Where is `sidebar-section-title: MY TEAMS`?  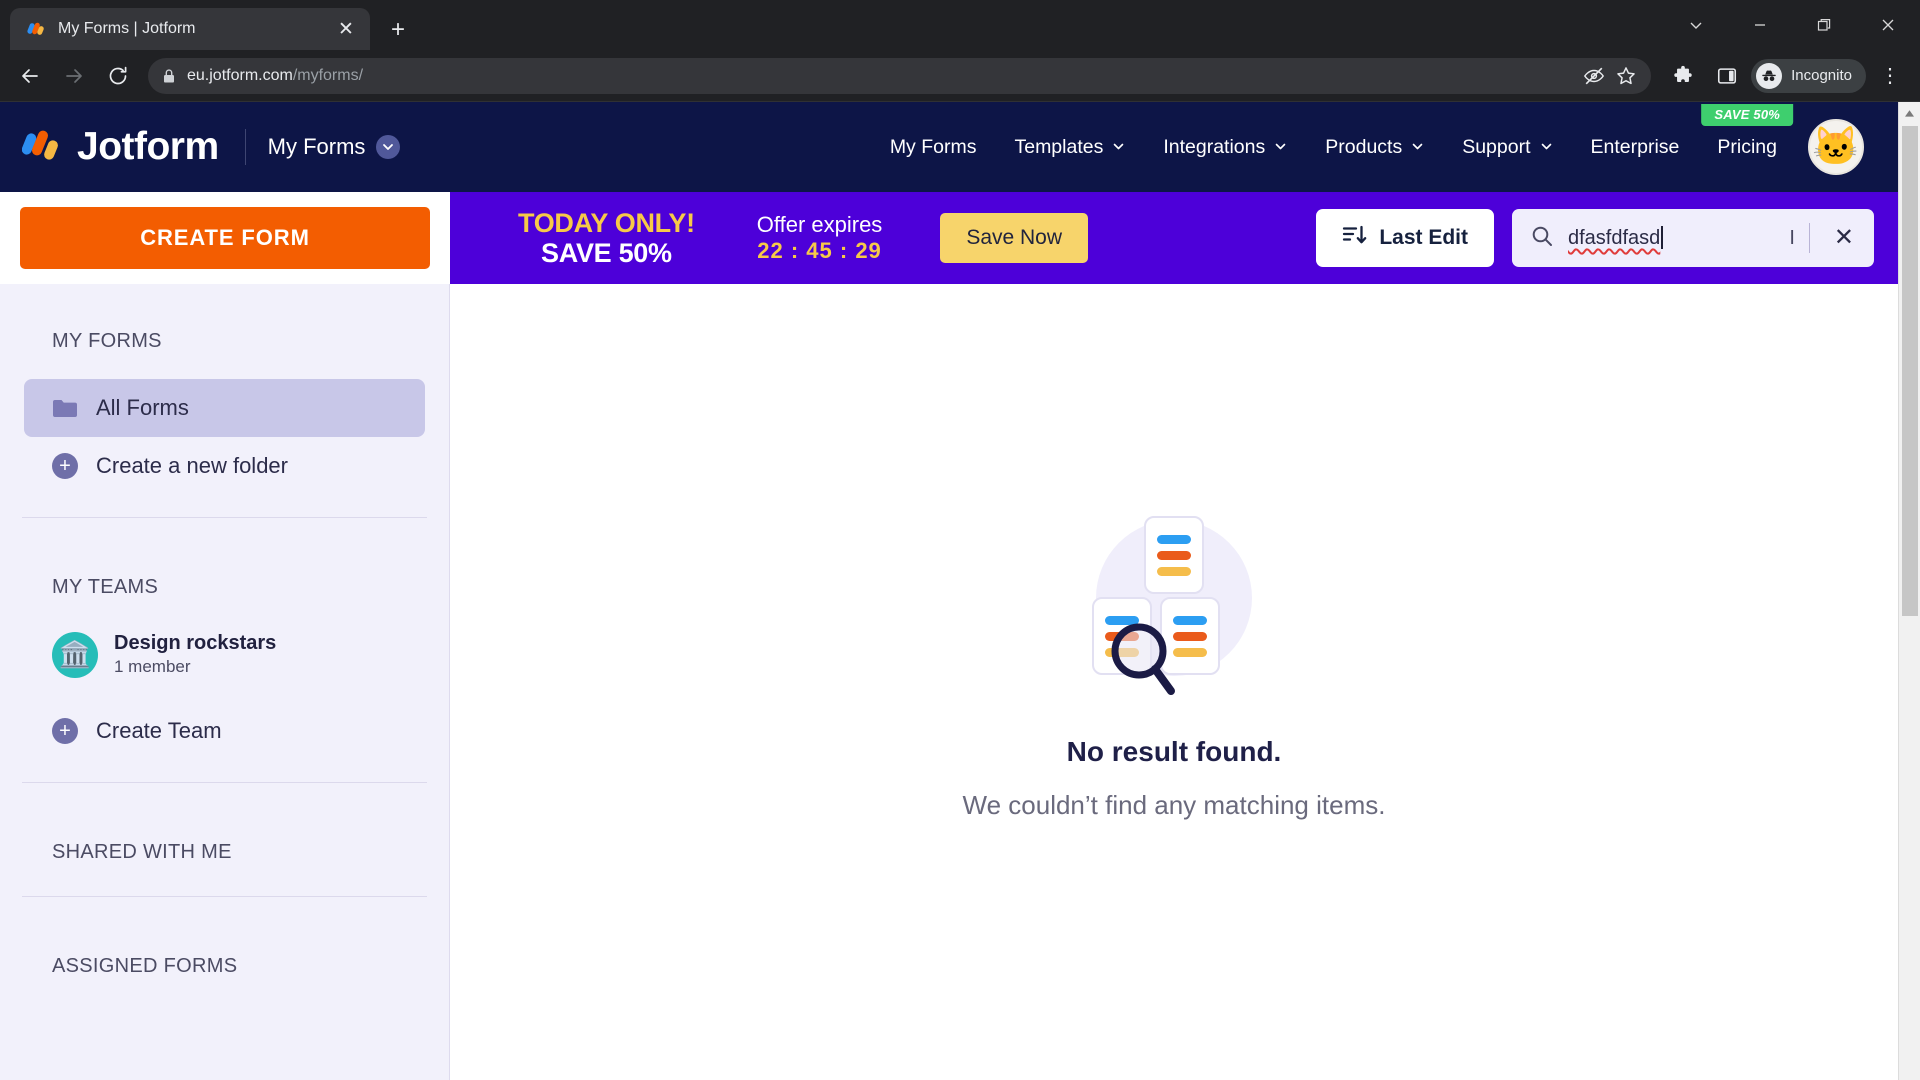
sidebar-section-title: MY TEAMS is located at coordinates (105, 587).